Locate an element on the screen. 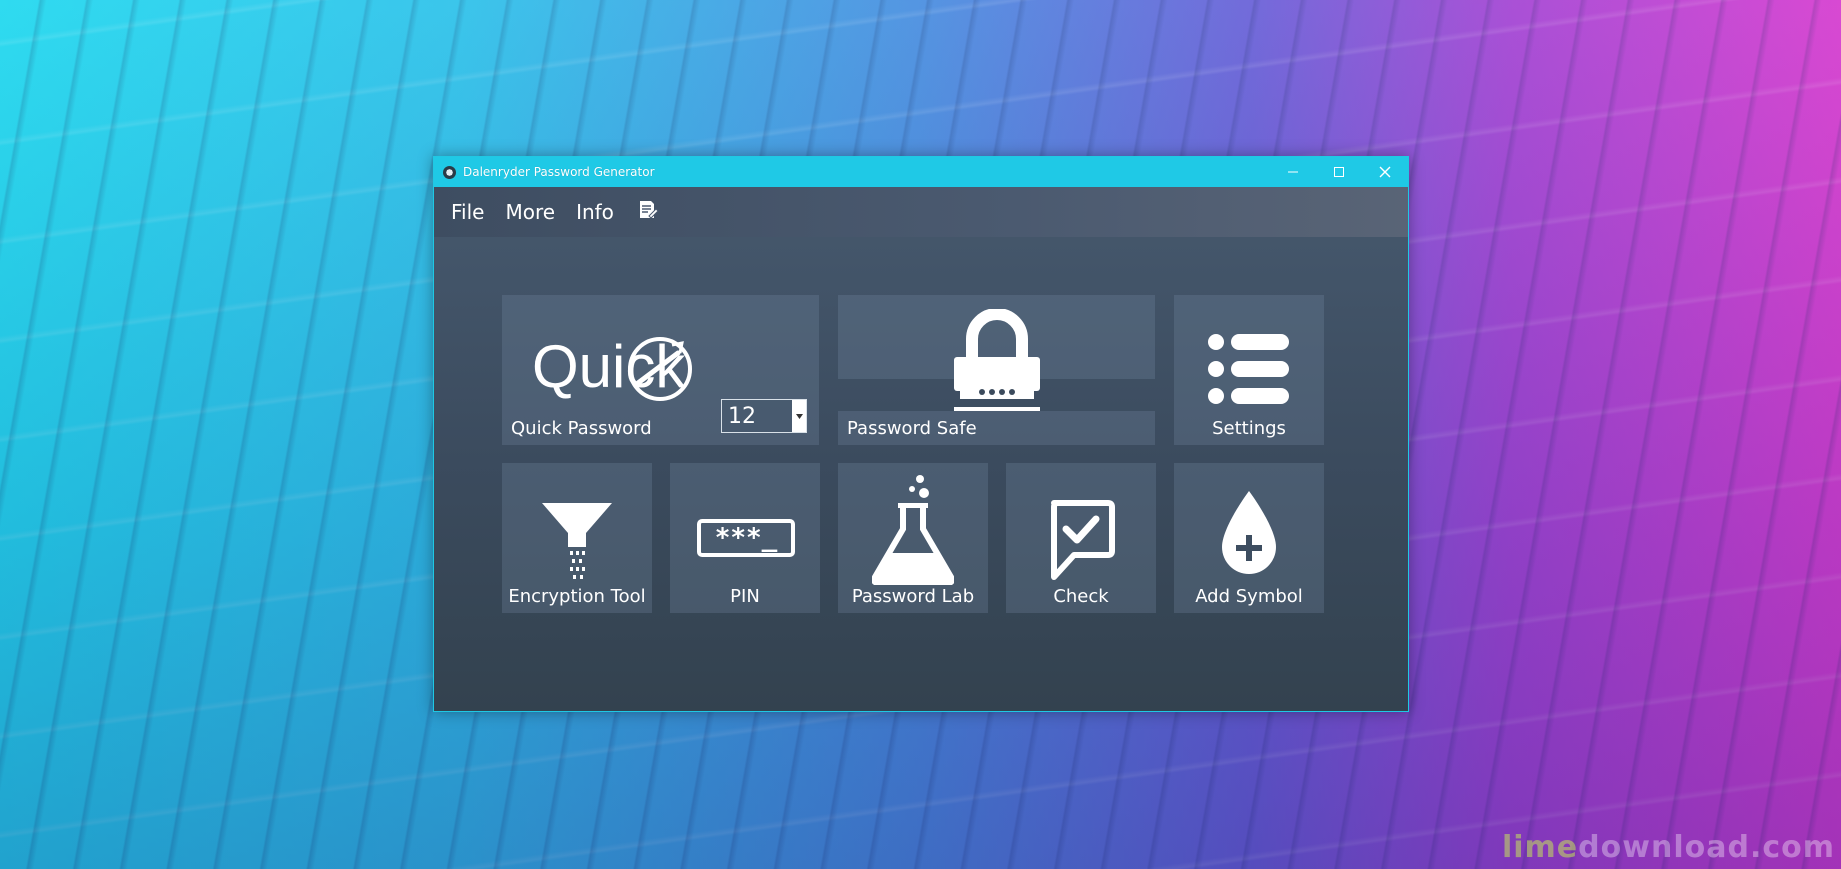 This screenshot has width=1841, height=869. tile-pin: ***_ PIN is located at coordinates (745, 538).